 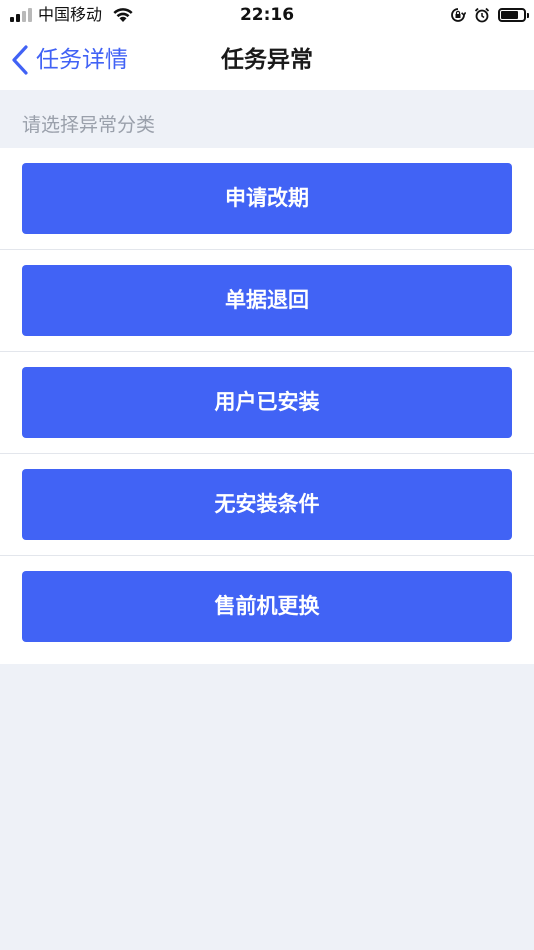 I want to click on list-item: 单据退回, so click(x=267, y=301).